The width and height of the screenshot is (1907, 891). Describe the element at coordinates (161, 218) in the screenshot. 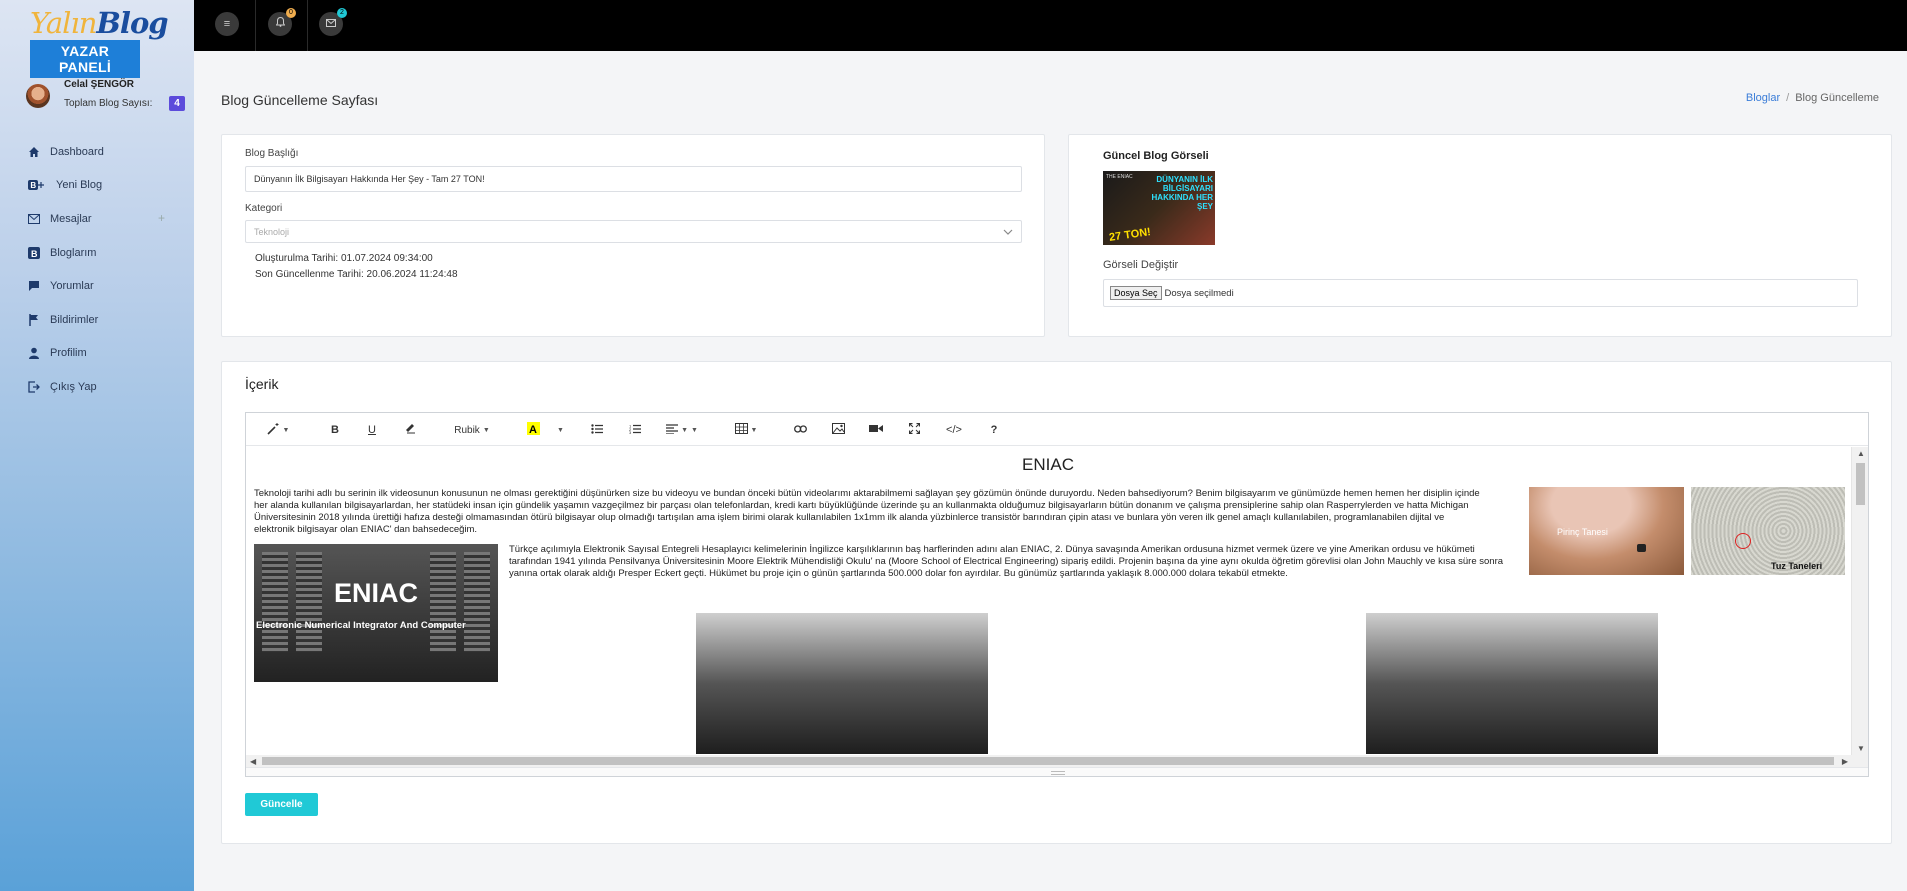

I see `expand-plus-icon: +` at that location.